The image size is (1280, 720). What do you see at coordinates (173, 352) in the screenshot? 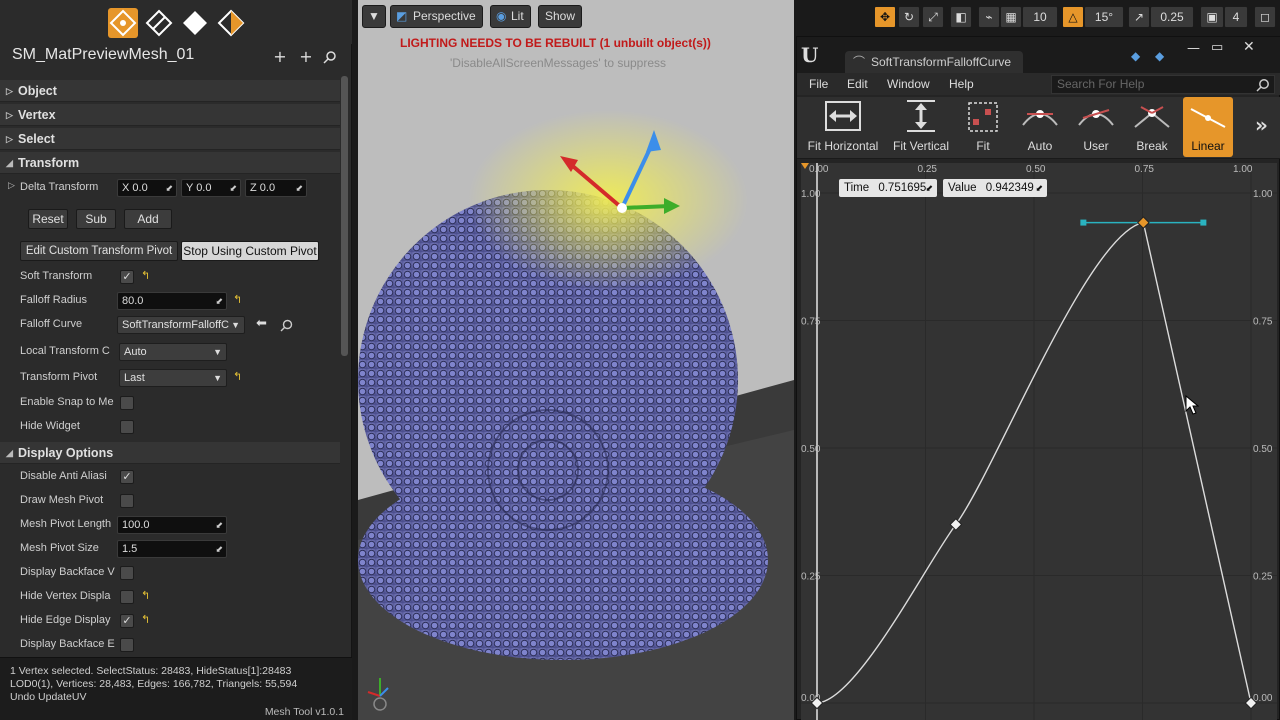
I see `local-transform-select: Auto ▼` at bounding box center [173, 352].